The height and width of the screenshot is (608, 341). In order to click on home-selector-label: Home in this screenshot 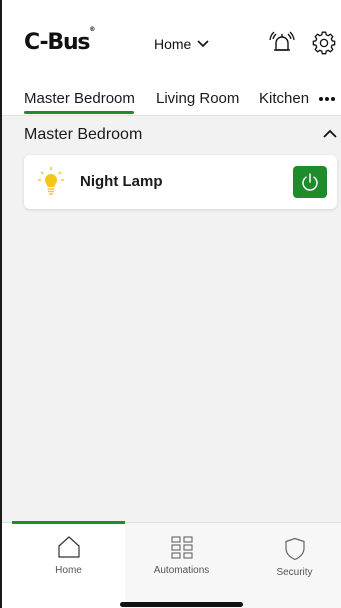, I will do `click(173, 44)`.